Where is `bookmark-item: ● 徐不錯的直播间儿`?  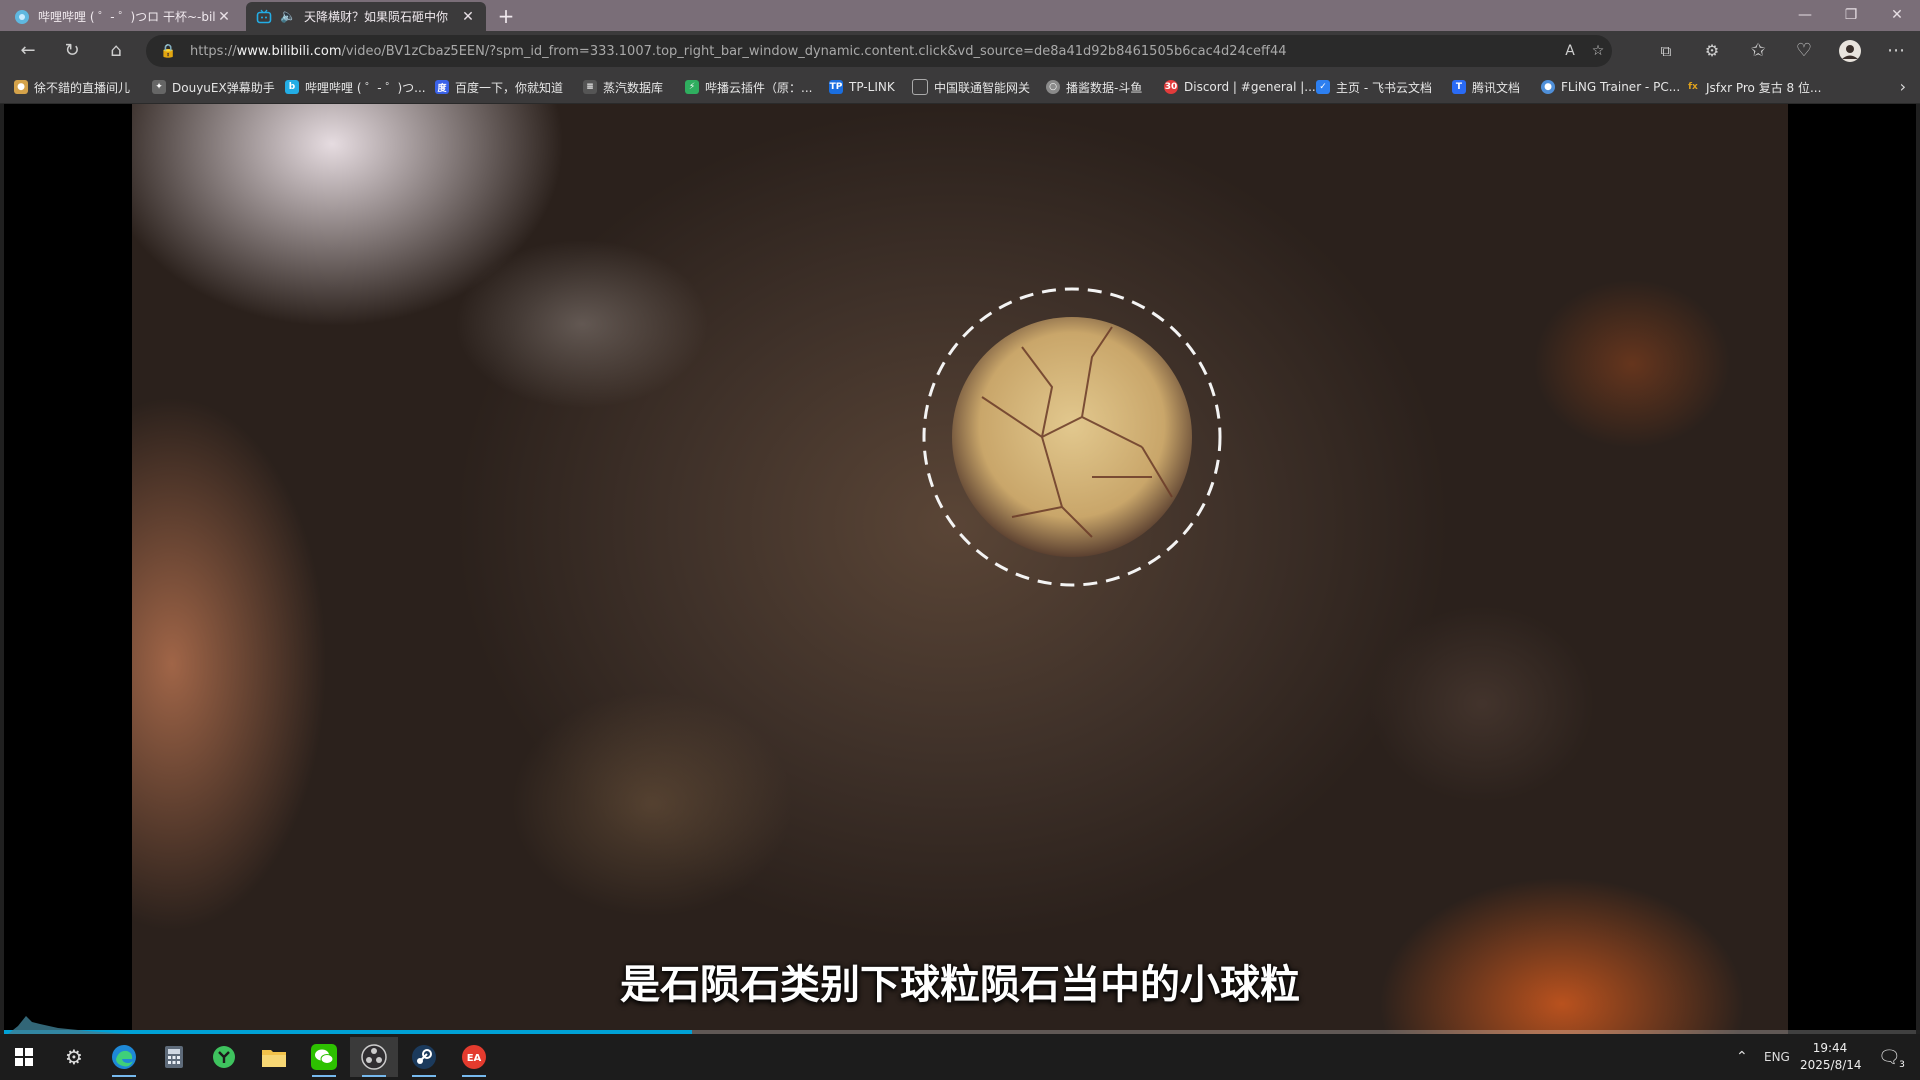 bookmark-item: ● 徐不錯的直播间儿 is located at coordinates (72, 87).